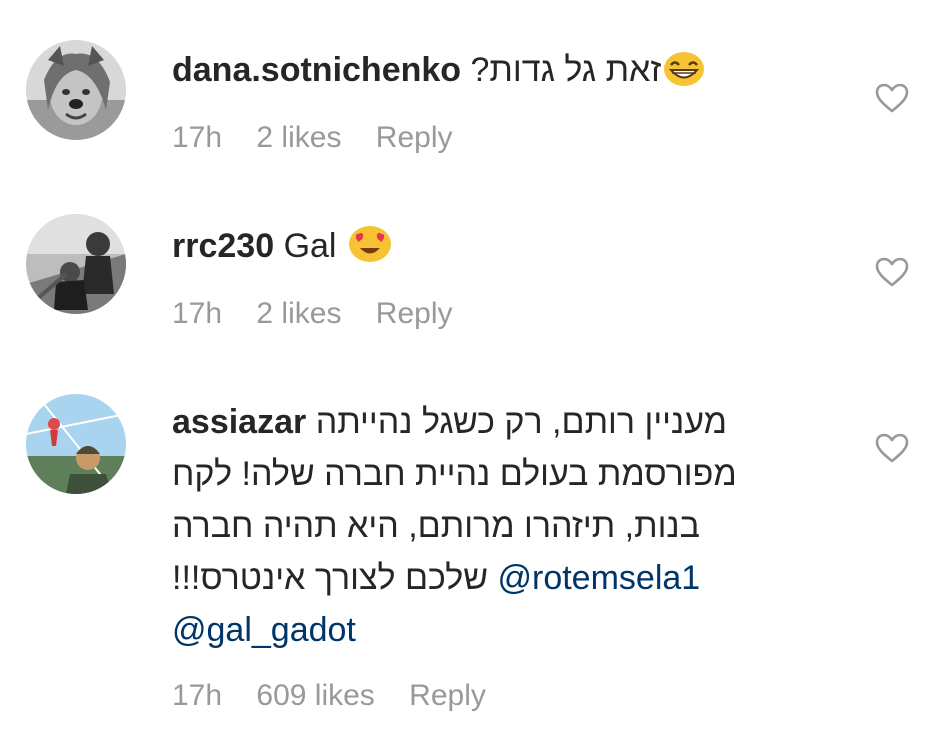 The width and height of the screenshot is (948, 740). I want to click on comment-body: זאת גל גדות?, so click(566, 70).